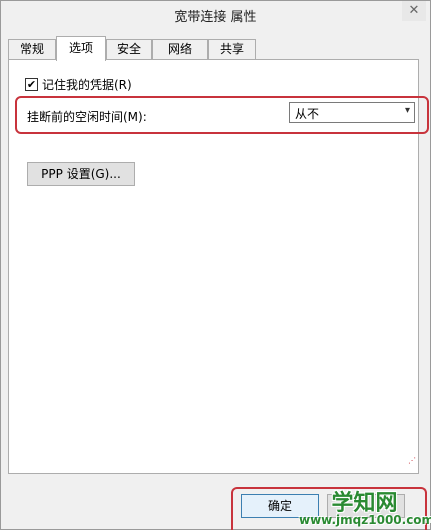  What do you see at coordinates (352, 112) in the screenshot?
I see `idle-time-select: 从不 ▾` at bounding box center [352, 112].